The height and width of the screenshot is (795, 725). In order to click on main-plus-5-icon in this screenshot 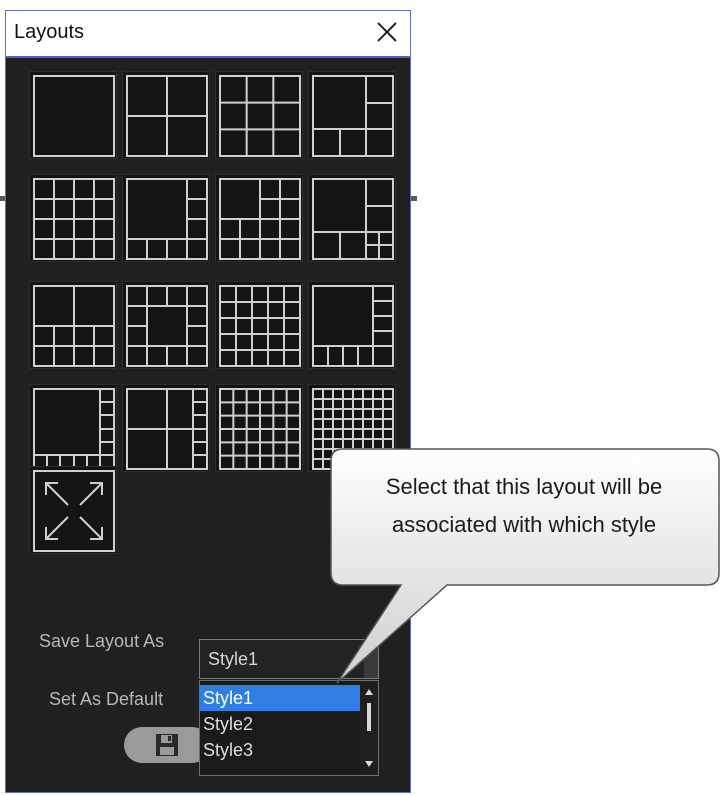, I will do `click(353, 116)`.